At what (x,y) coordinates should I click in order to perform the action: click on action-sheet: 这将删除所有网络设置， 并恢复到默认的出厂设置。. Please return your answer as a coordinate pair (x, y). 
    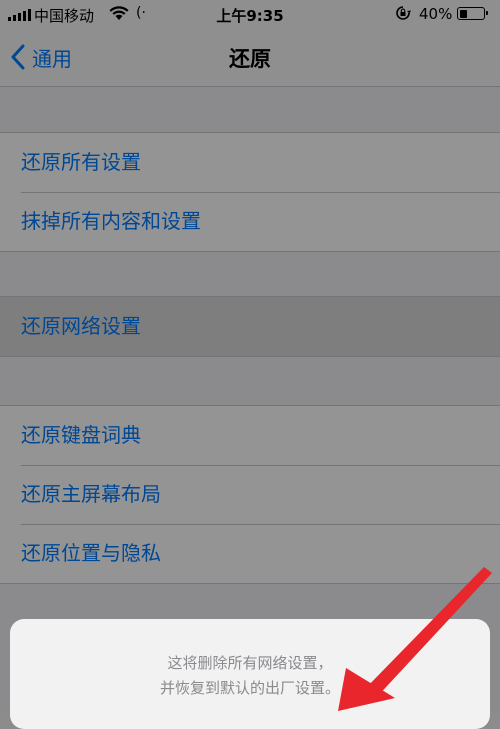
    Looking at the image, I should click on (250, 674).